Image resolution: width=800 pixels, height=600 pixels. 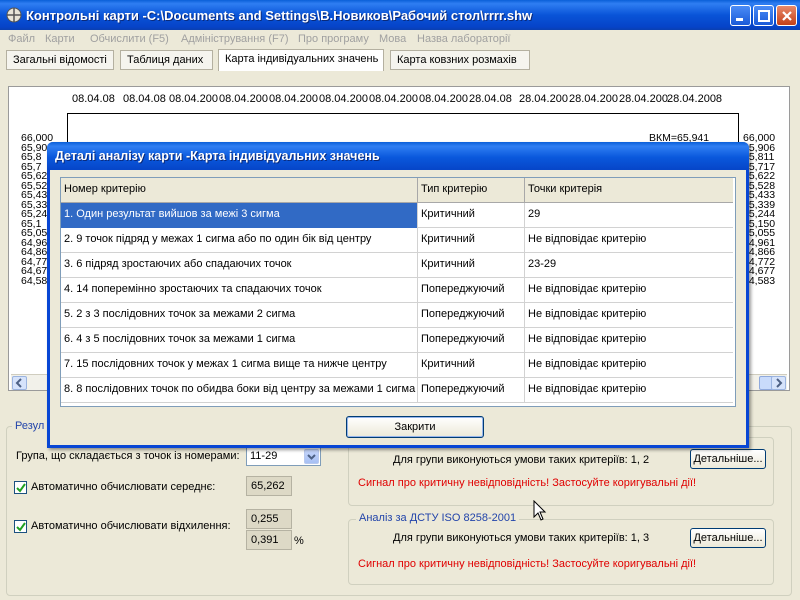 What do you see at coordinates (269, 519) in the screenshot?
I see `deviation-value-1: 0,255` at bounding box center [269, 519].